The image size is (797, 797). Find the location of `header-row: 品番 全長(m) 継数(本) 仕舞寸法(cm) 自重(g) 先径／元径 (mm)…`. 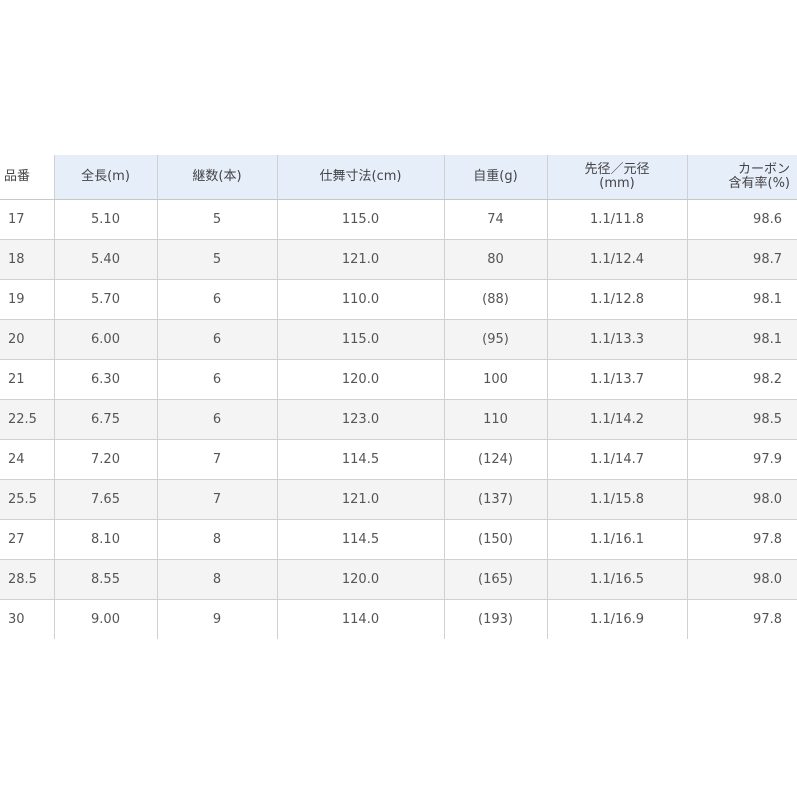

header-row: 品番 全長(m) 継数(本) 仕舞寸法(cm) 自重(g) 先径／元径 (mm)… is located at coordinates (398, 177).